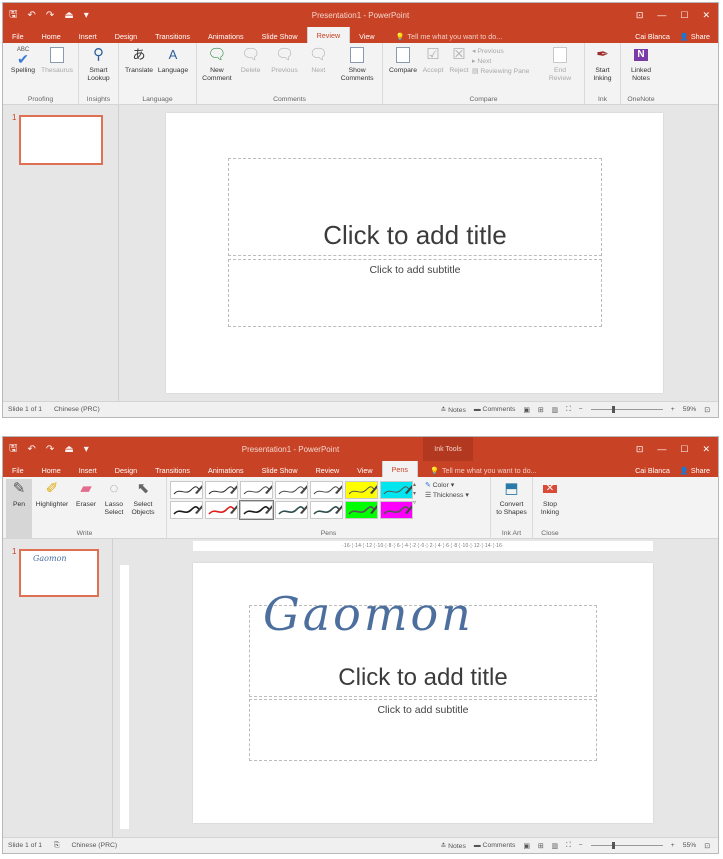  I want to click on zoom-level: 55%, so click(690, 845).